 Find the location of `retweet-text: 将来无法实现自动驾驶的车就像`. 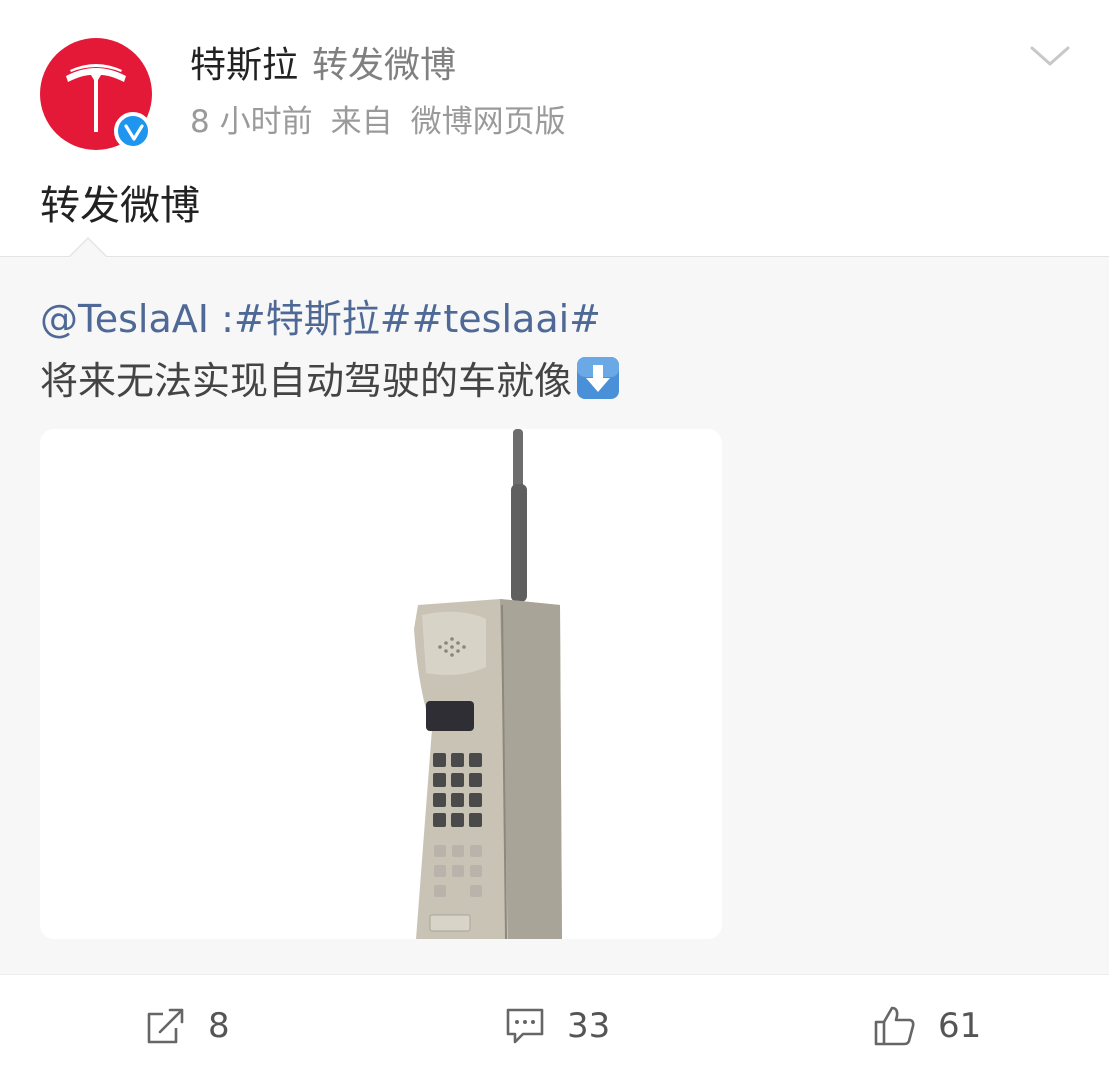

retweet-text: 将来无法实现自动驾驶的车就像 is located at coordinates (330, 381).